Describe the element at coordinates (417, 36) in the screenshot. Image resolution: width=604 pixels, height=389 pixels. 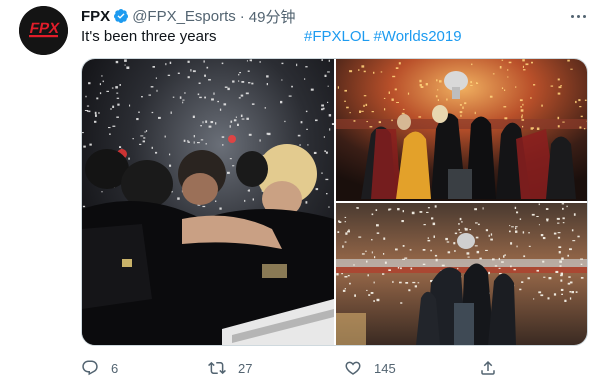
I see `hashtag-worlds2019: #Worlds2019` at that location.